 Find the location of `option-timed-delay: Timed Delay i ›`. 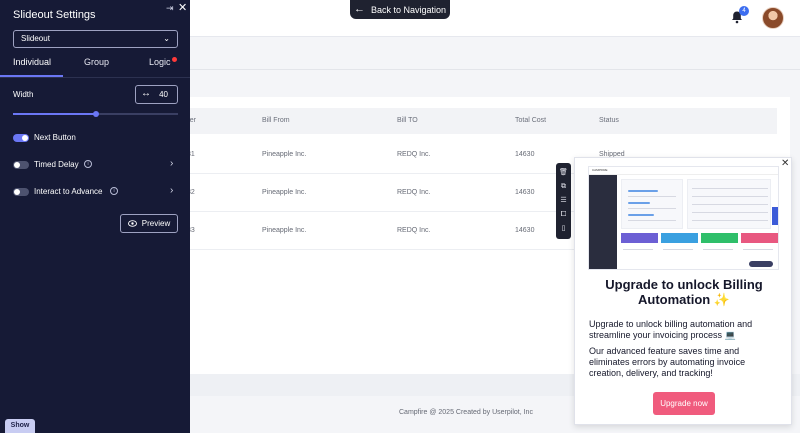

option-timed-delay: Timed Delay i › is located at coordinates (95, 164).